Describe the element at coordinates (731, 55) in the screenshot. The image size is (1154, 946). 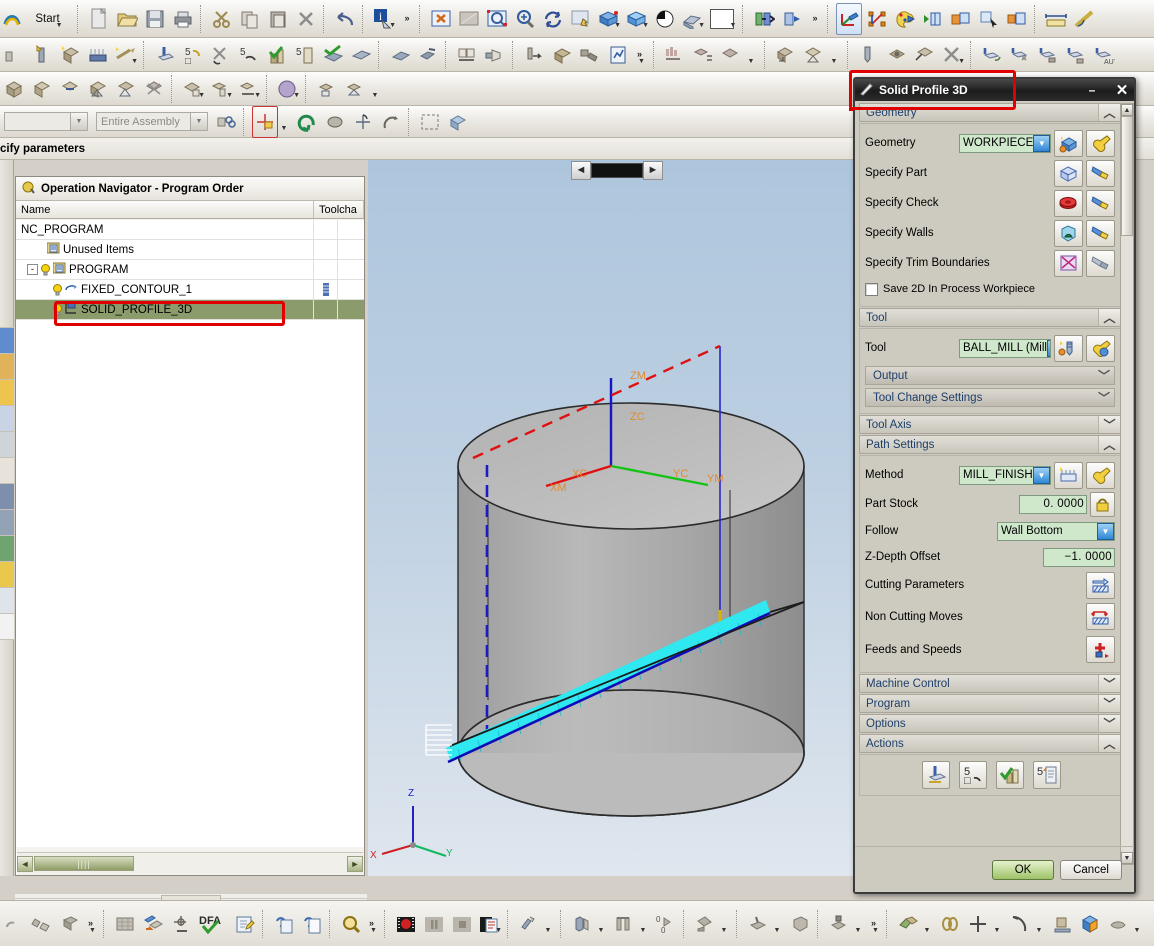
I see `machine-config-icon` at that location.